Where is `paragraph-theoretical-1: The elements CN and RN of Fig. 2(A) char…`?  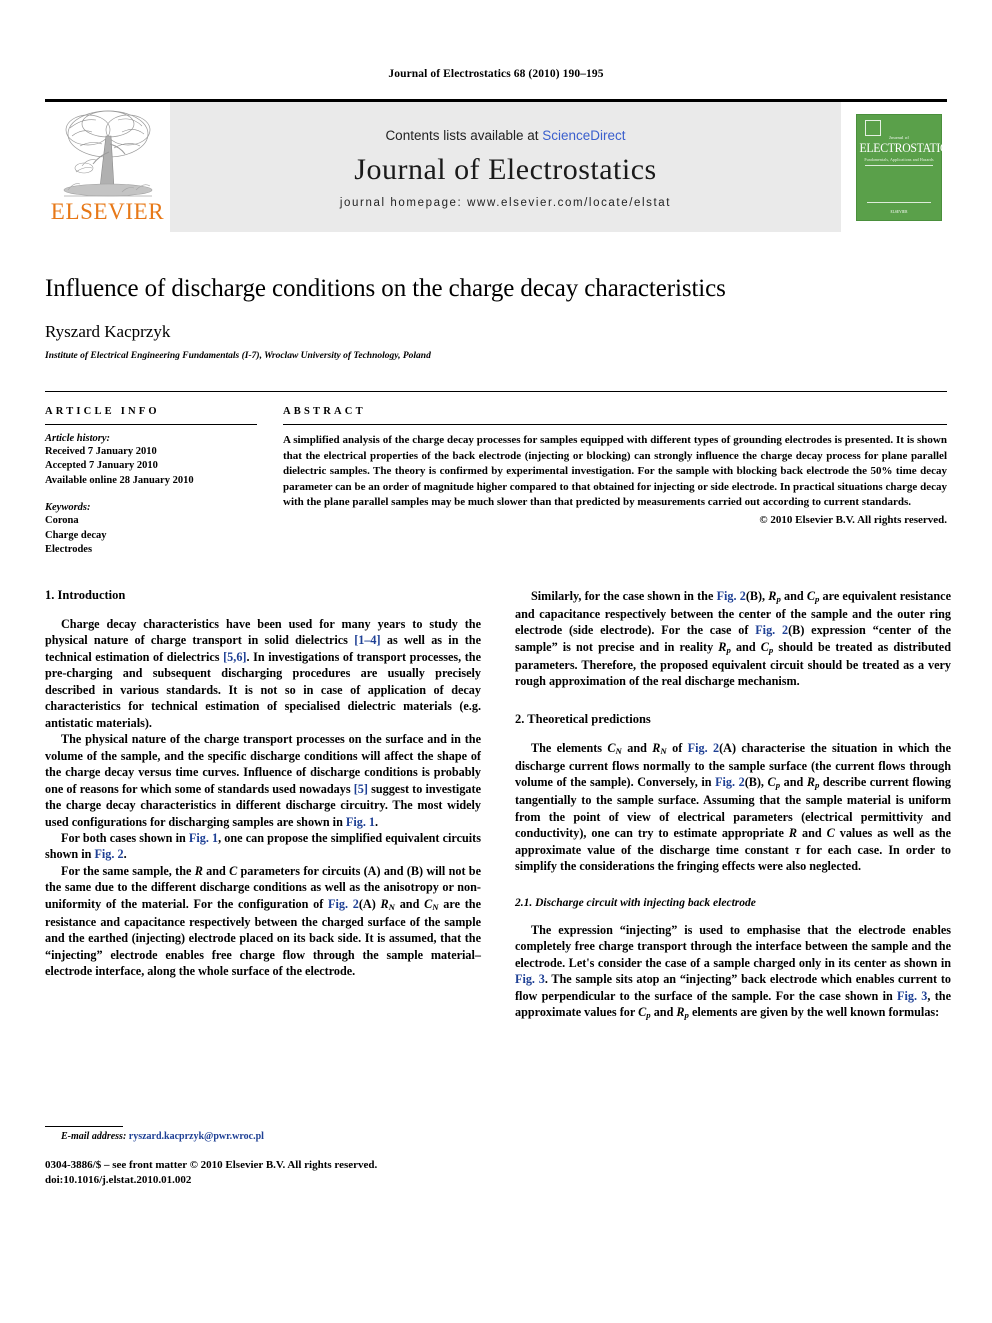
paragraph-theoretical-1: The elements CN and RN of Fig. 2(A) char… is located at coordinates (733, 807).